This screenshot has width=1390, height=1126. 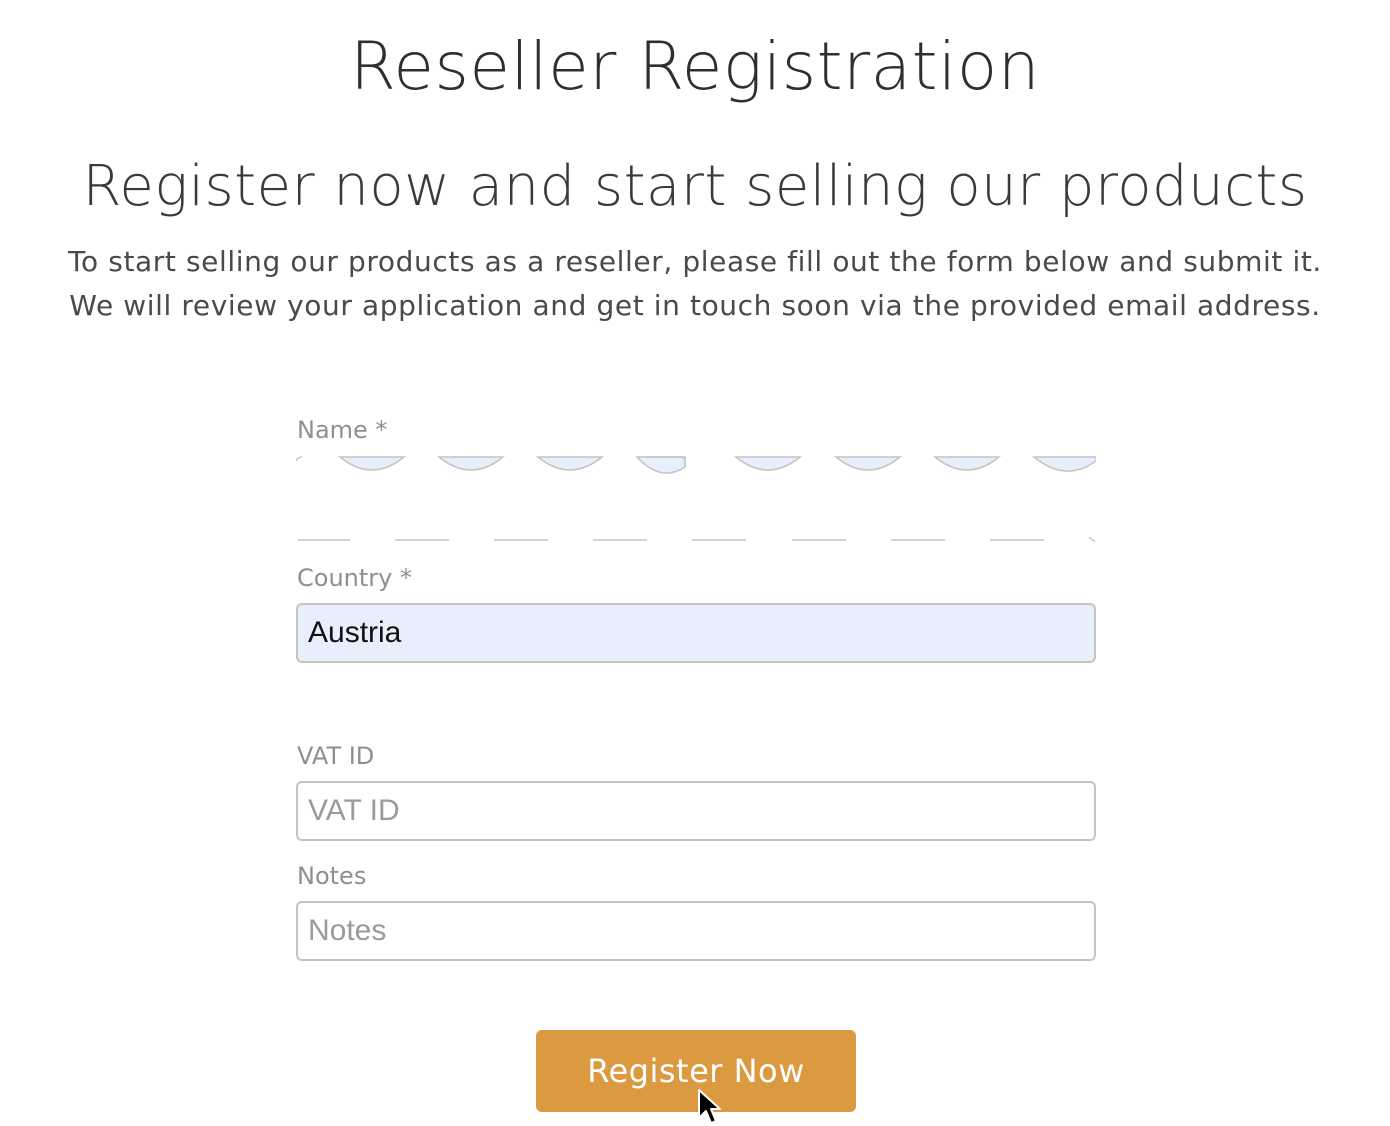 What do you see at coordinates (695, 67) in the screenshot?
I see `page-title: Reseller Registration` at bounding box center [695, 67].